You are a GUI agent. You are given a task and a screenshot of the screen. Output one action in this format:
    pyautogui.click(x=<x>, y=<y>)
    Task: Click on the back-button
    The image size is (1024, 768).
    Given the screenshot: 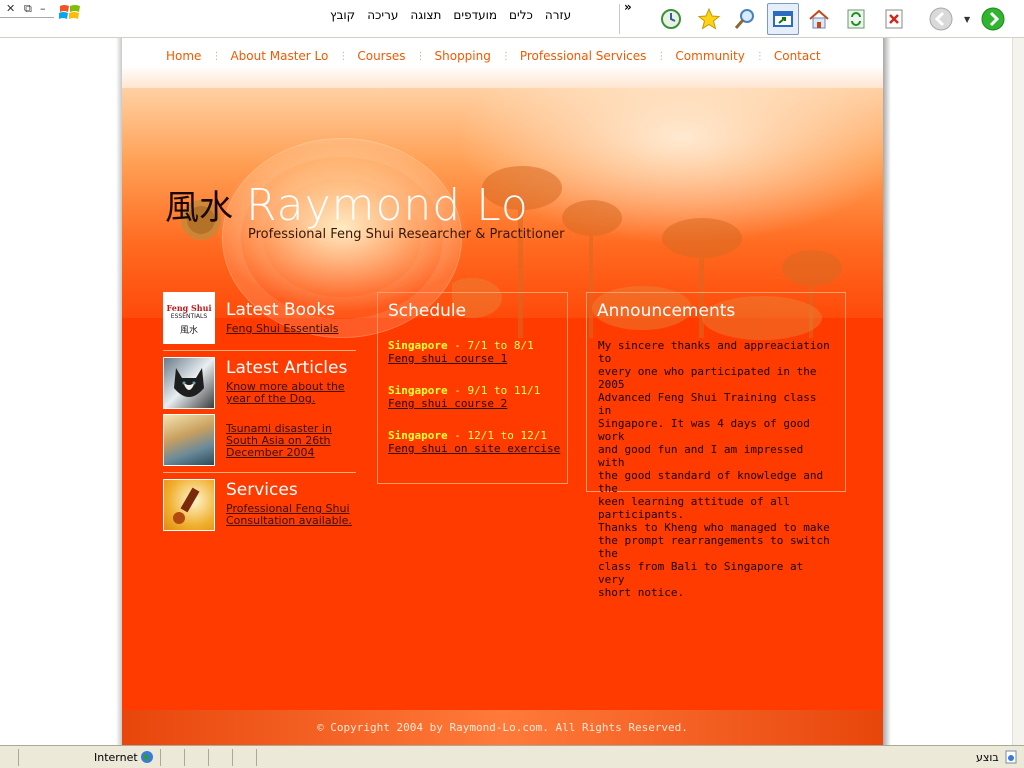 What is the action you would take?
    pyautogui.click(x=941, y=19)
    